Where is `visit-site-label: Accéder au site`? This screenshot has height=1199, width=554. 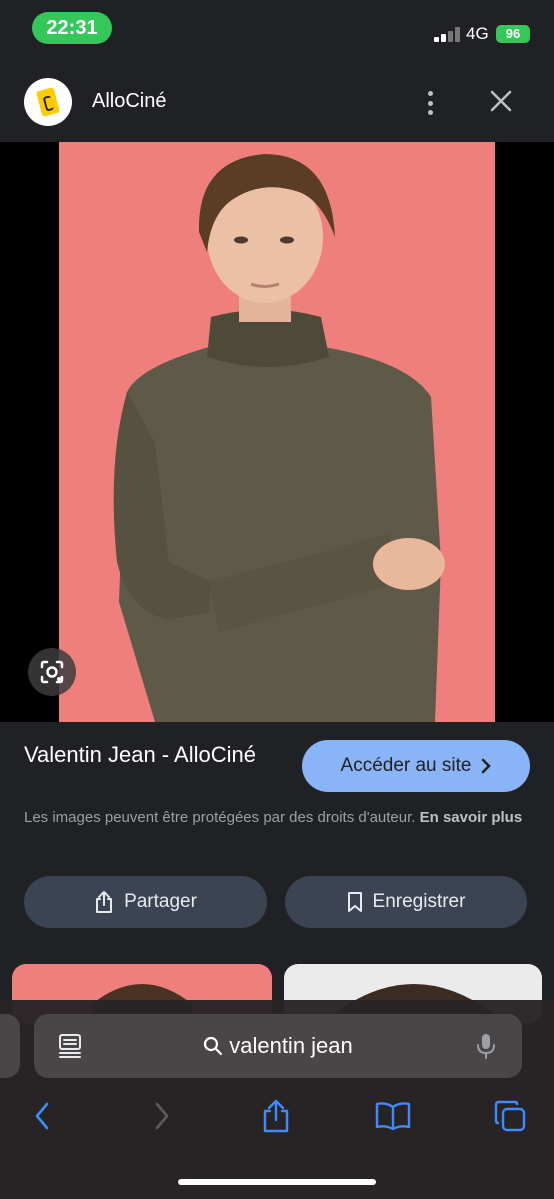
visit-site-label: Accéder au site is located at coordinates (406, 765).